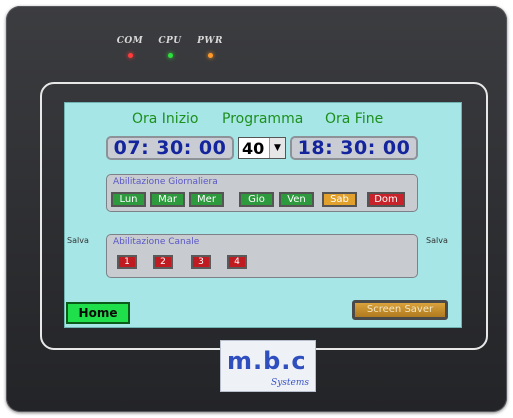  Describe the element at coordinates (170, 148) in the screenshot. I see `start-time-field: 07: 30: 00` at that location.